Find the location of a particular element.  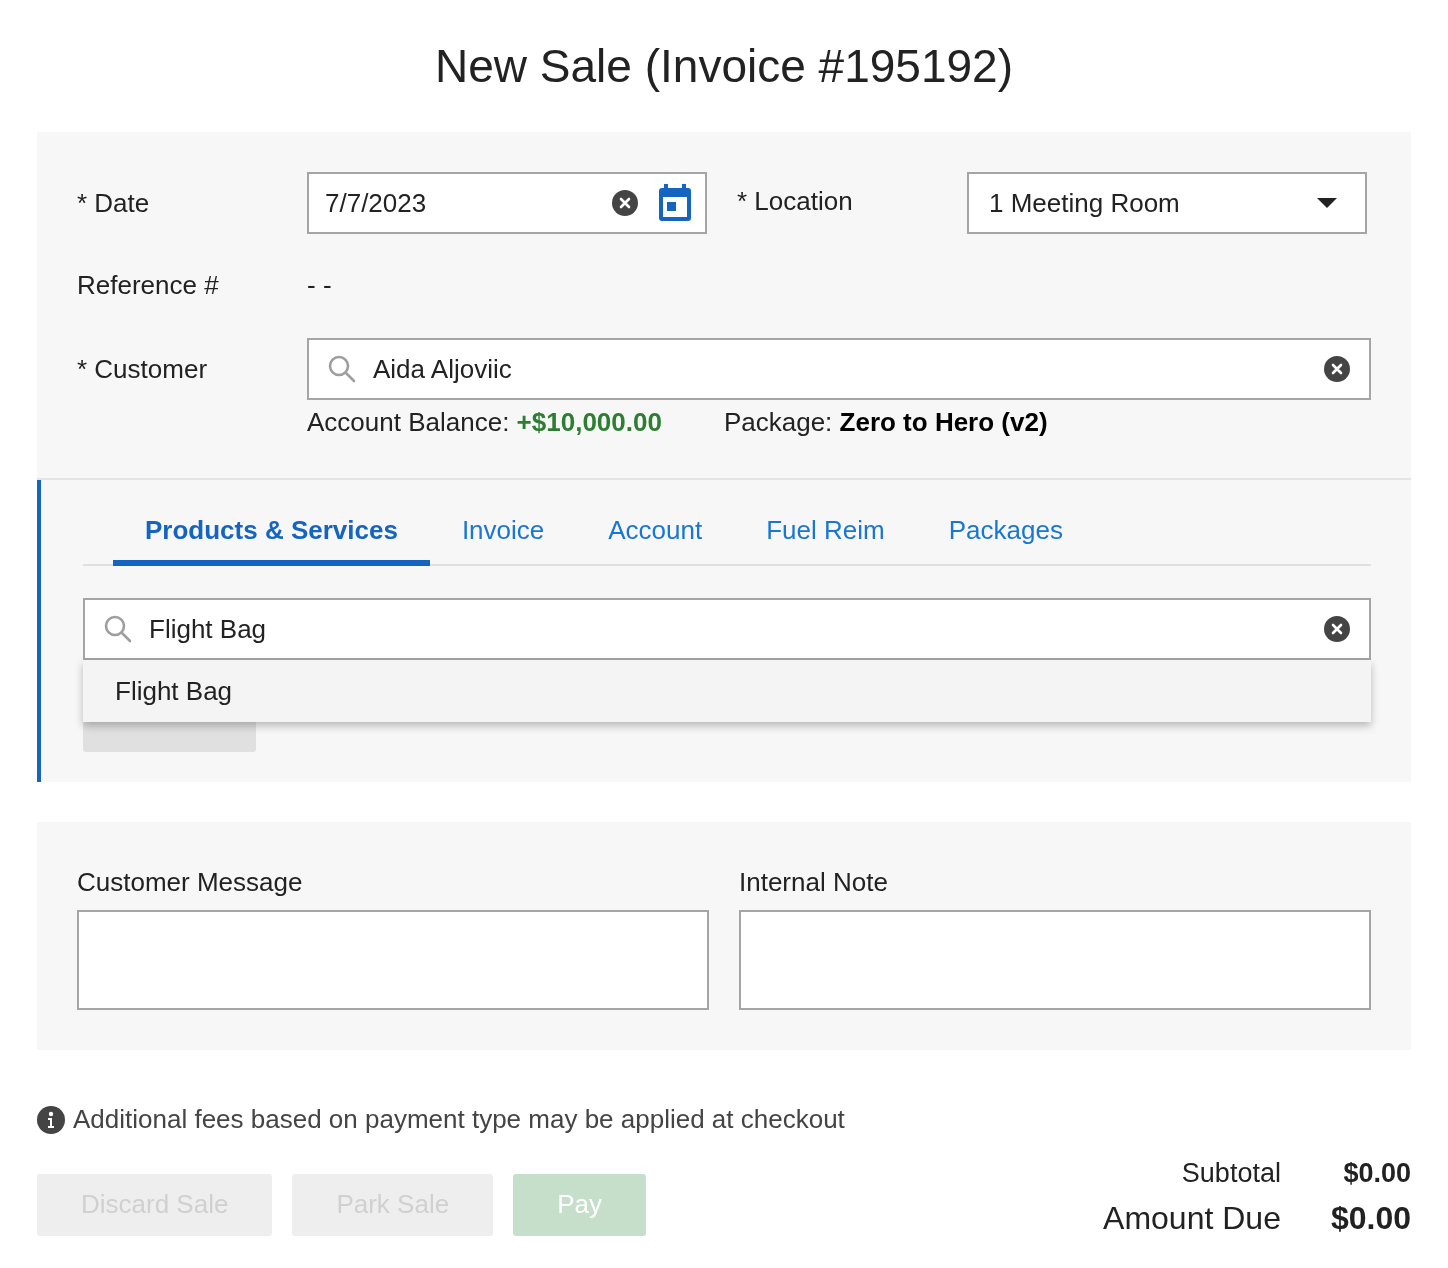

customer-value: Aida Aljoviic is located at coordinates (443, 369).